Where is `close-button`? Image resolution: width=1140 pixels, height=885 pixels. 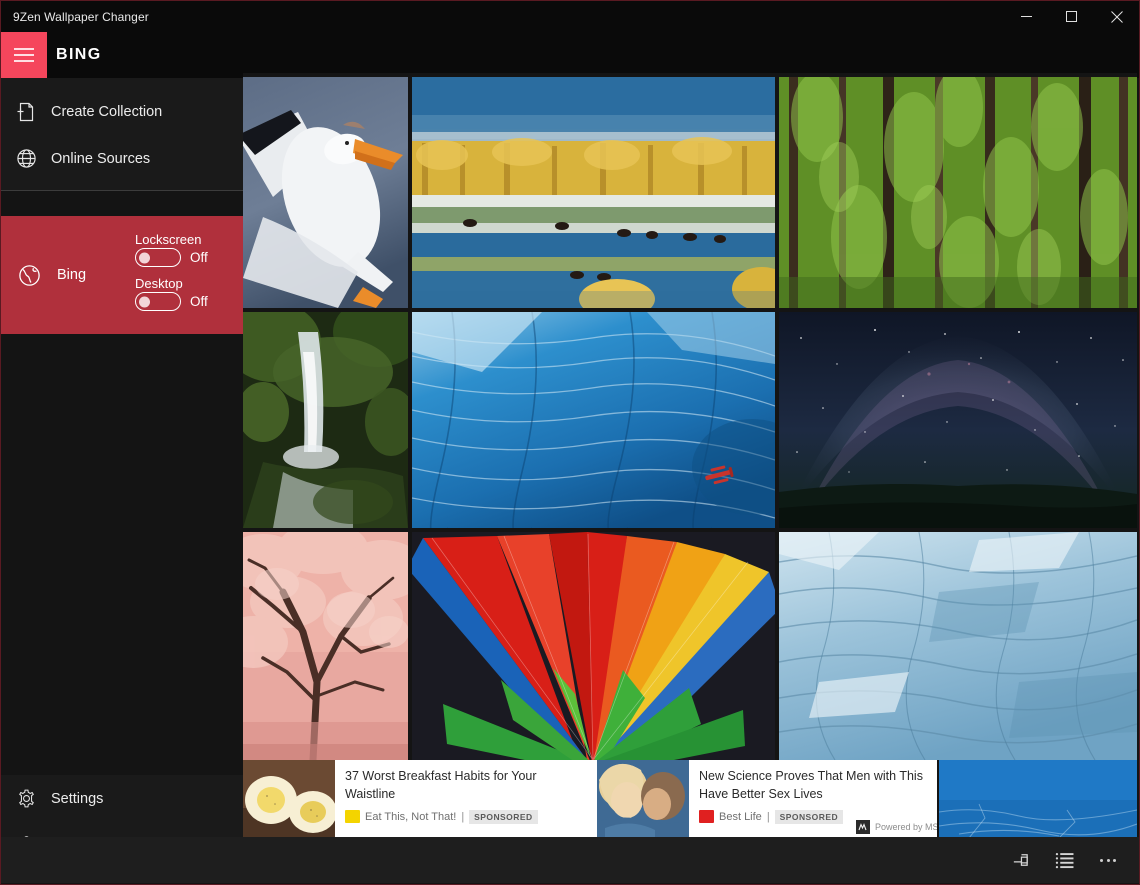
close-button is located at coordinates (1116, 16).